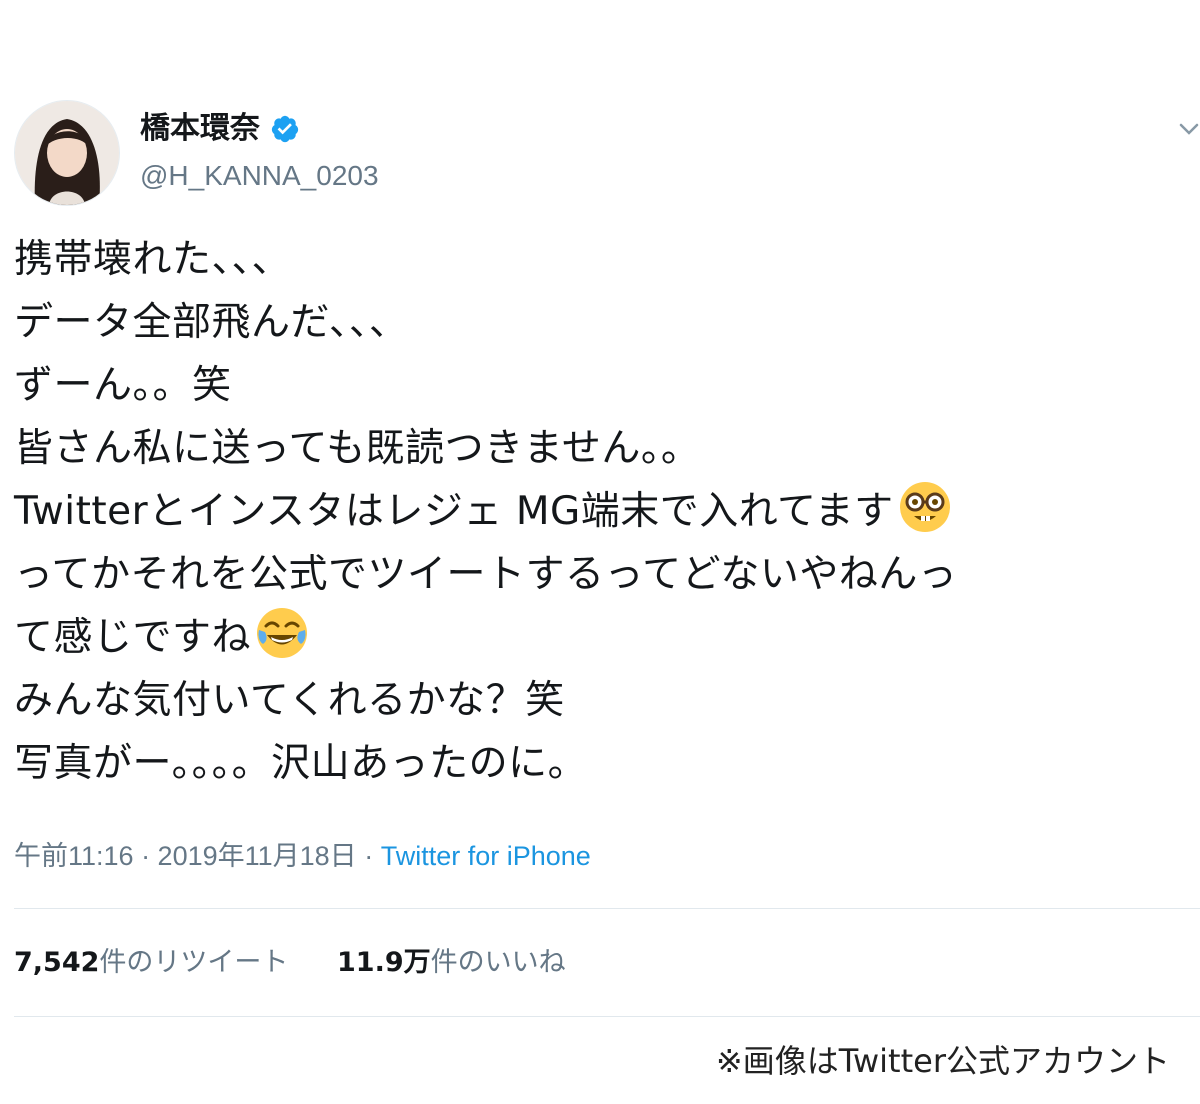 Image resolution: width=1200 pixels, height=1104 pixels. What do you see at coordinates (289, 700) in the screenshot?
I see `tweet-line: みんな気付いてくれるかな？笑` at bounding box center [289, 700].